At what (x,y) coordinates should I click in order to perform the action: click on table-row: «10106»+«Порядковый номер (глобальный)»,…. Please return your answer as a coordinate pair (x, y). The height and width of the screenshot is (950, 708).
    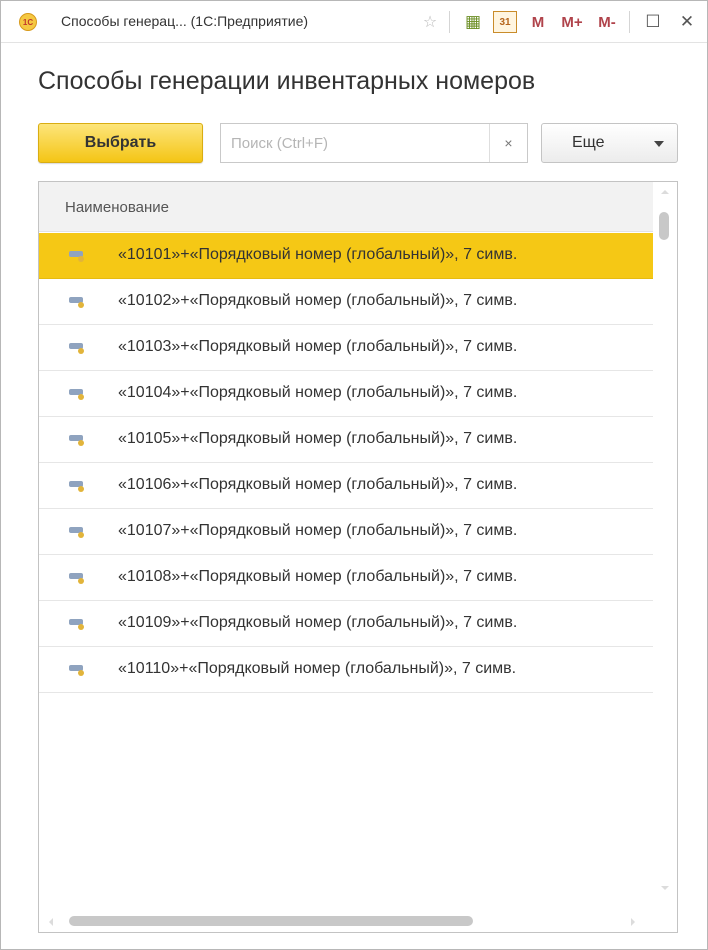
    Looking at the image, I should click on (346, 486).